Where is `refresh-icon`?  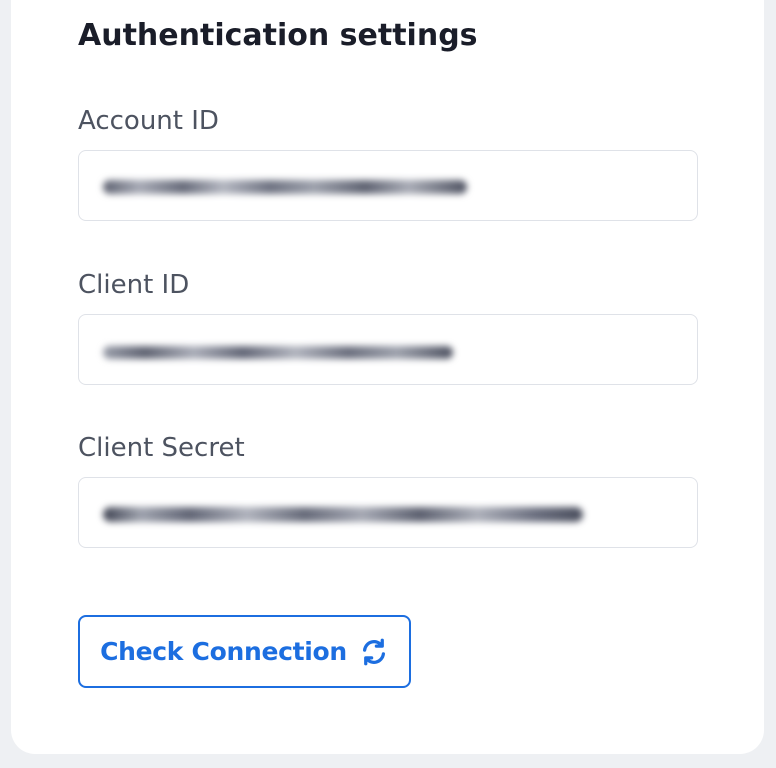 refresh-icon is located at coordinates (374, 652).